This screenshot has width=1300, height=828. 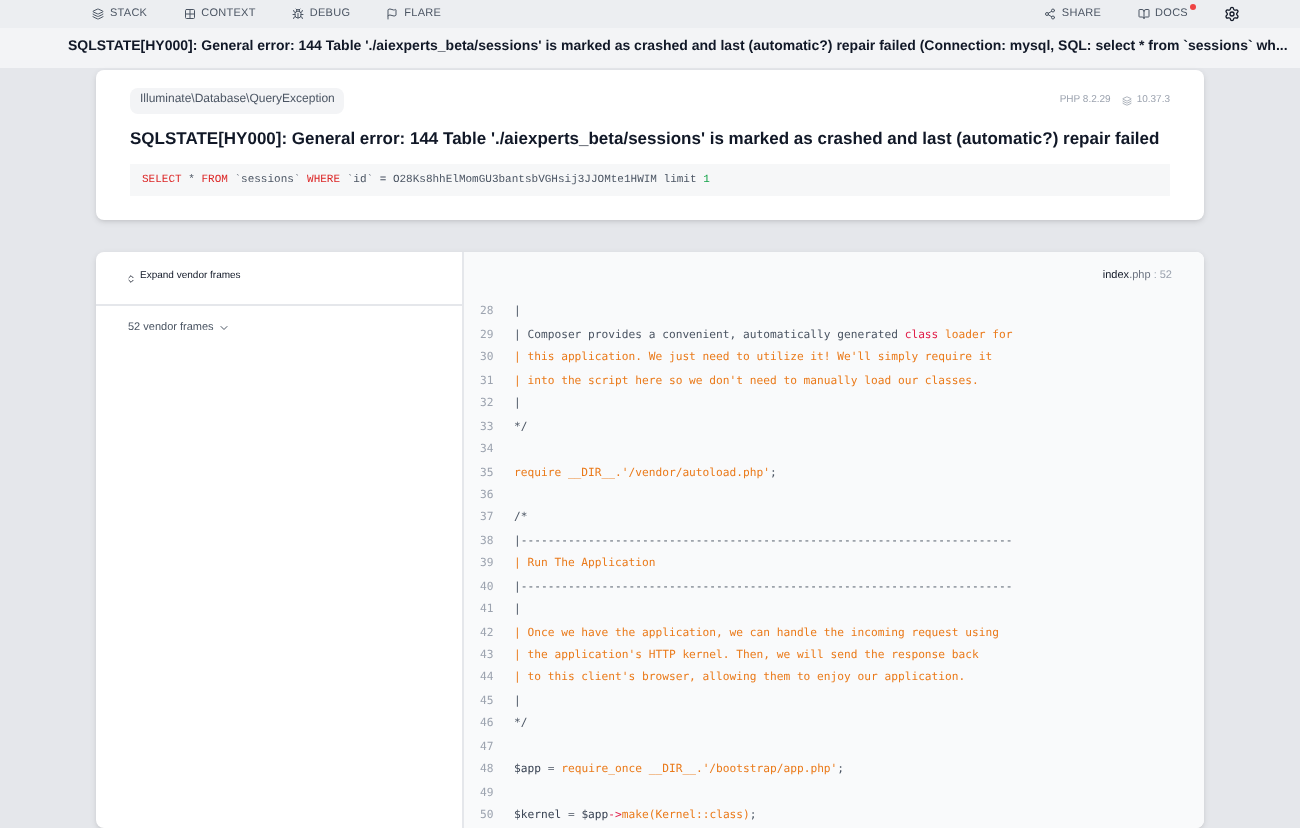 I want to click on settings-button, so click(x=1232, y=14).